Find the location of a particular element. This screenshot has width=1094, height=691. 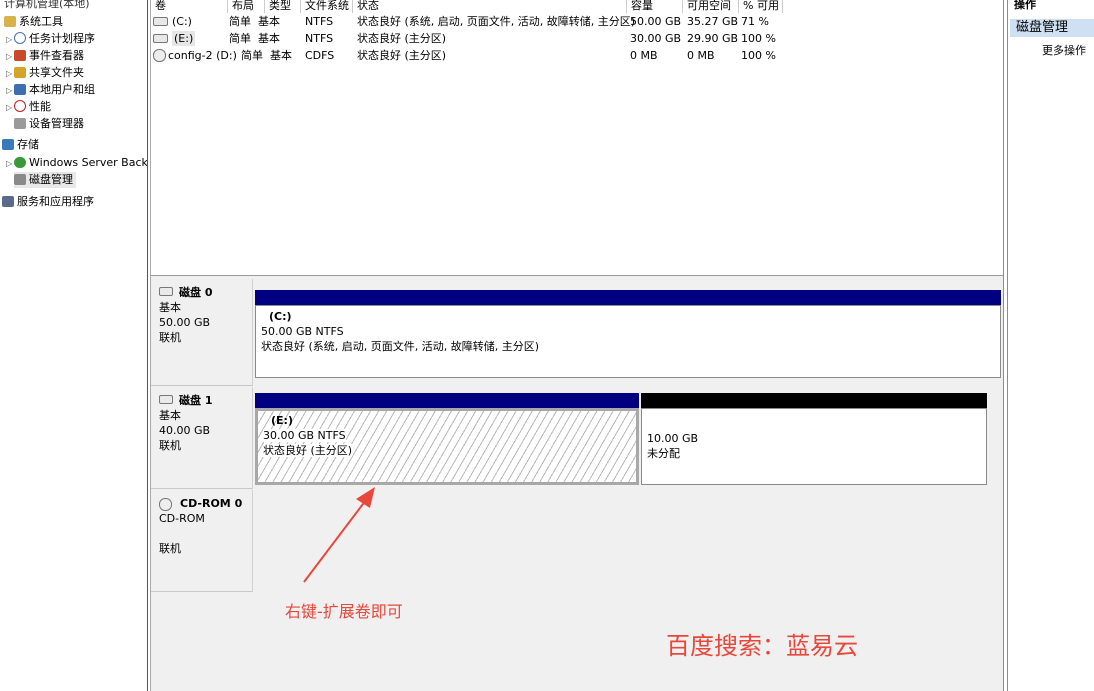

cell-percent-free: 71 % is located at coordinates (755, 21).